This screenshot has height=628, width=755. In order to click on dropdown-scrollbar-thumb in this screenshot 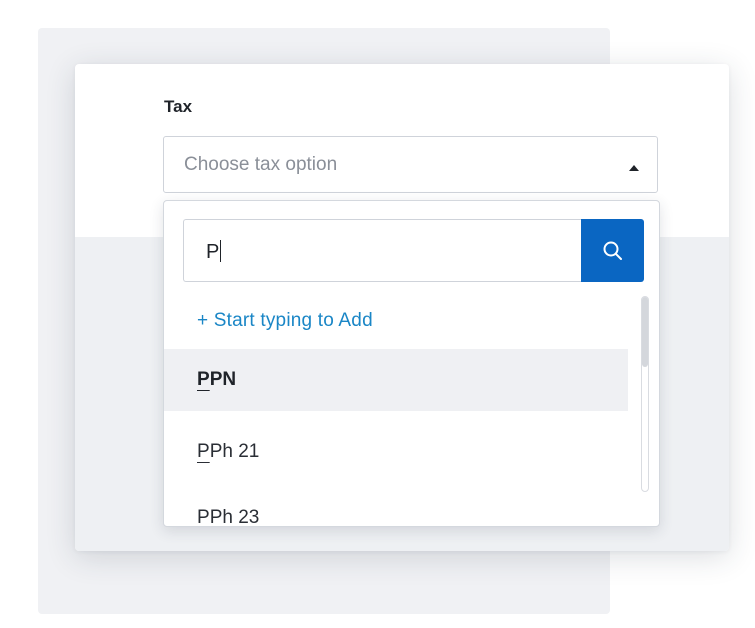, I will do `click(645, 332)`.